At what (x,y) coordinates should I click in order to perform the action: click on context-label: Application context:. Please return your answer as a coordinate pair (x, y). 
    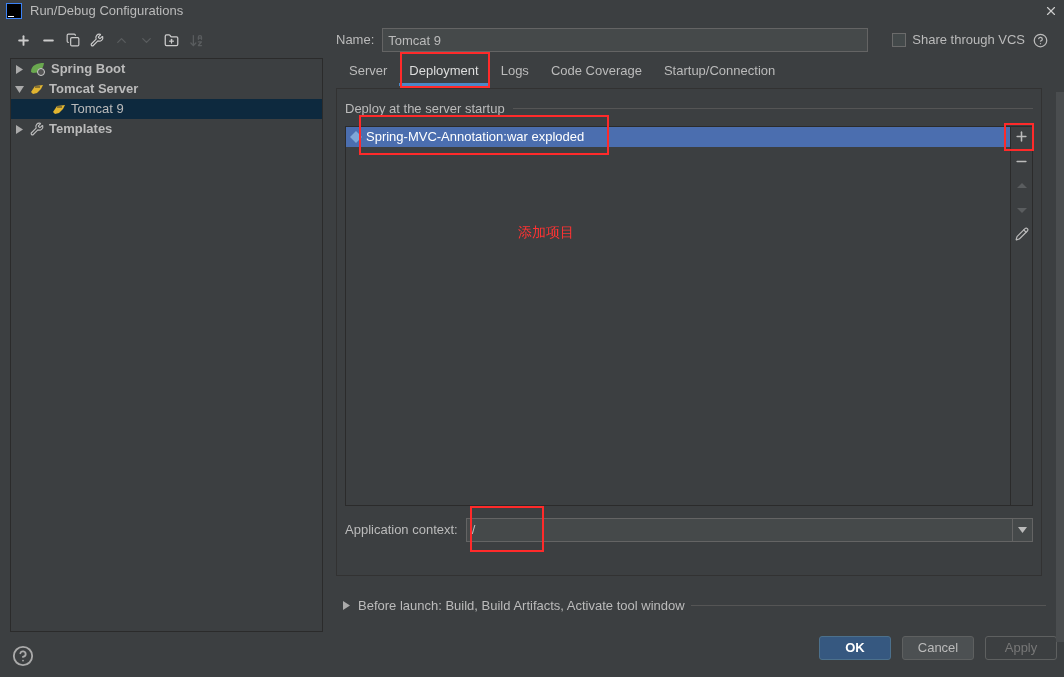
    Looking at the image, I should click on (401, 529).